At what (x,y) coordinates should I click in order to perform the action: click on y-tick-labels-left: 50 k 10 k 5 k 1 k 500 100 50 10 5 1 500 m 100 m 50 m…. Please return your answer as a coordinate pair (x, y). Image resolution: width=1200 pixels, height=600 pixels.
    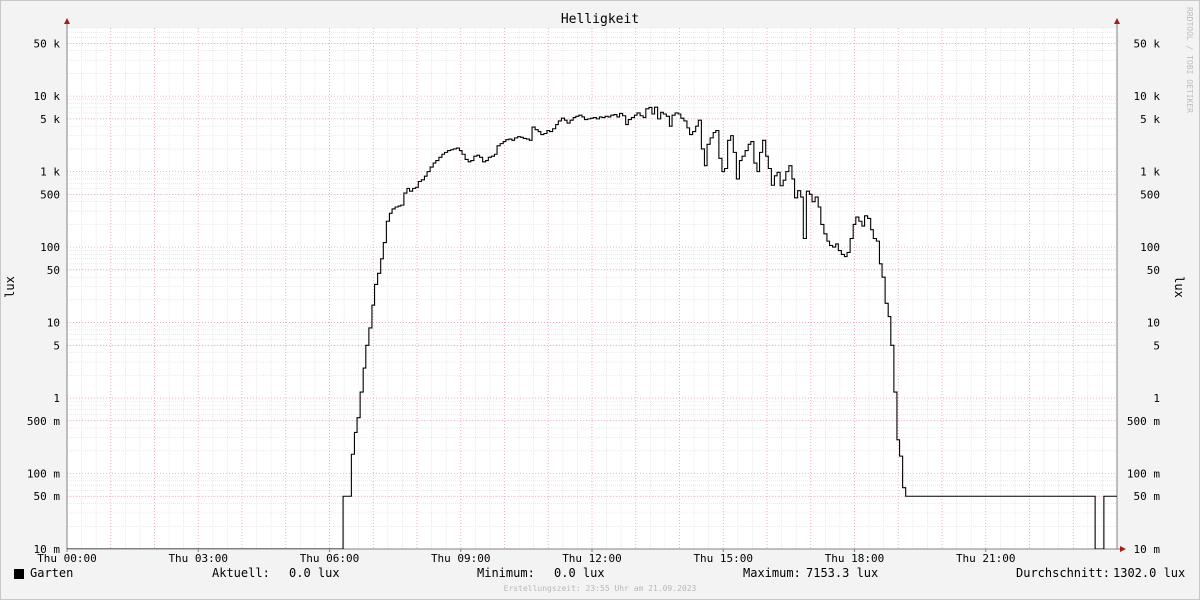
    Looking at the image, I should click on (43, 296).